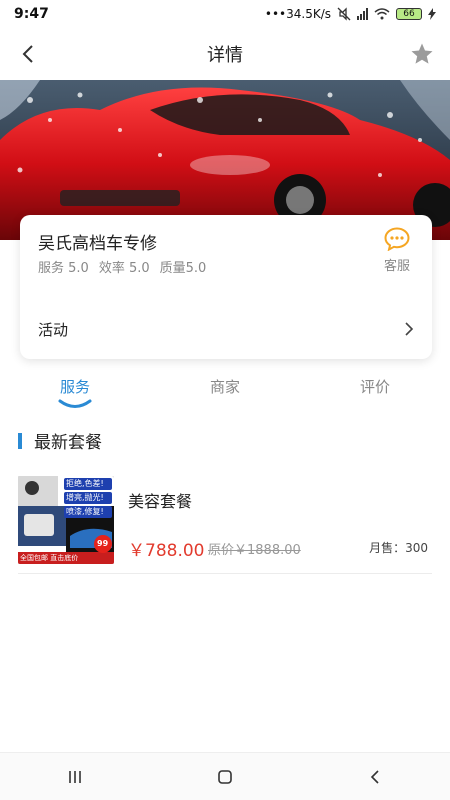 This screenshot has width=450, height=800. Describe the element at coordinates (344, 14) in the screenshot. I see `mute-icon` at that location.